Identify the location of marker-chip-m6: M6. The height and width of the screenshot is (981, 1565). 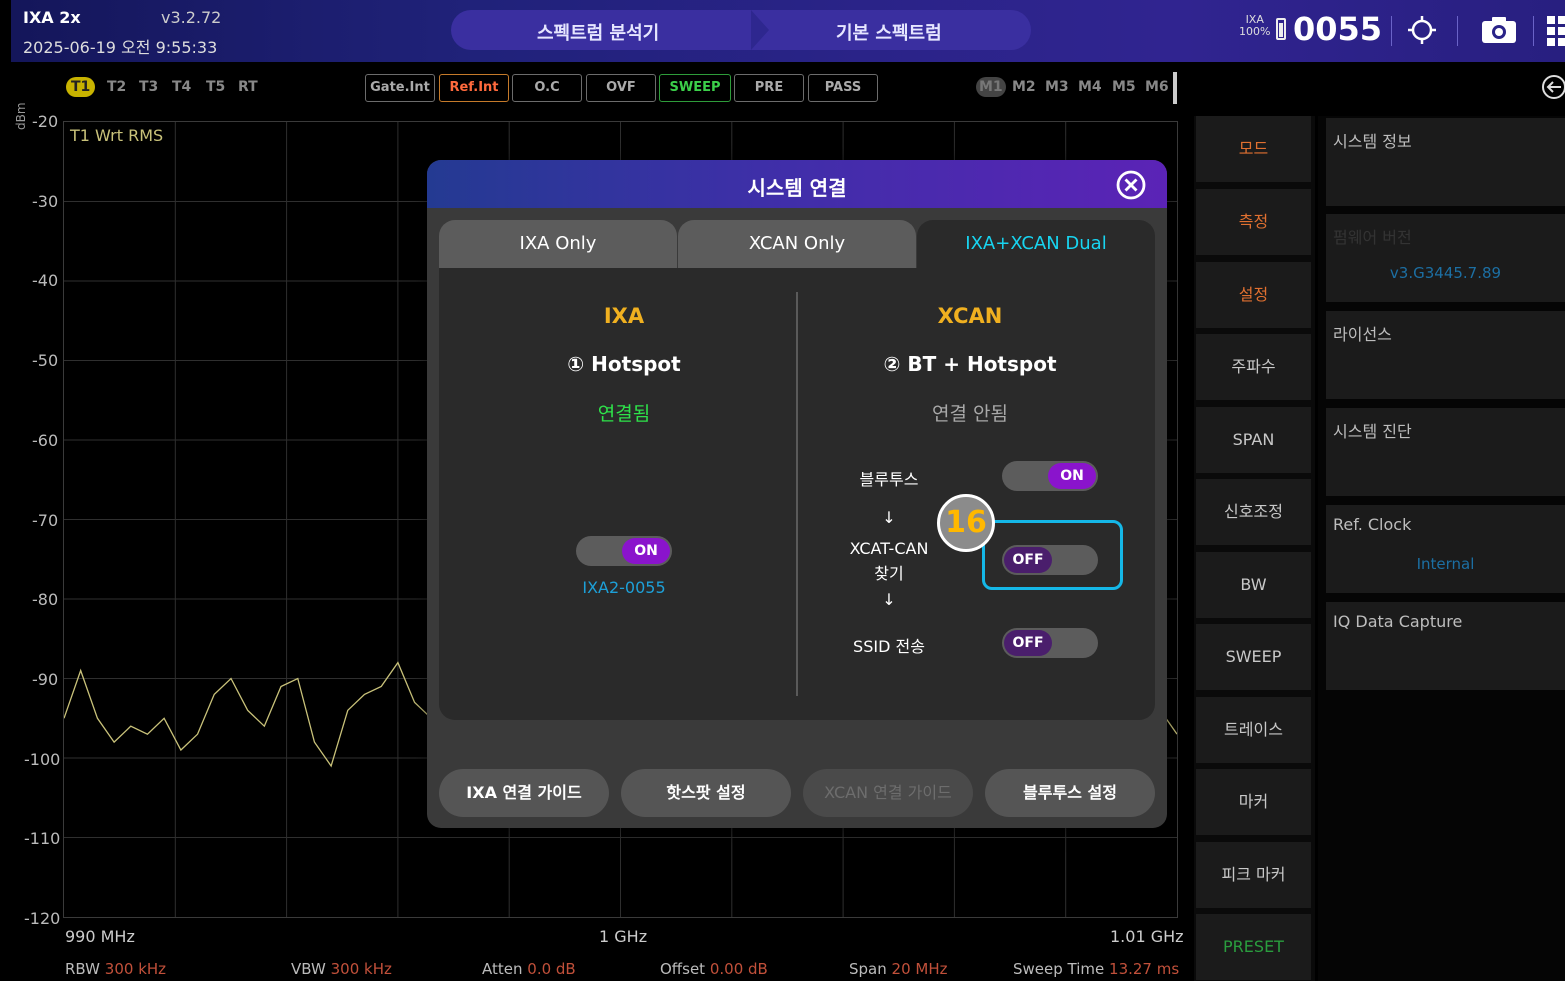
(1157, 87).